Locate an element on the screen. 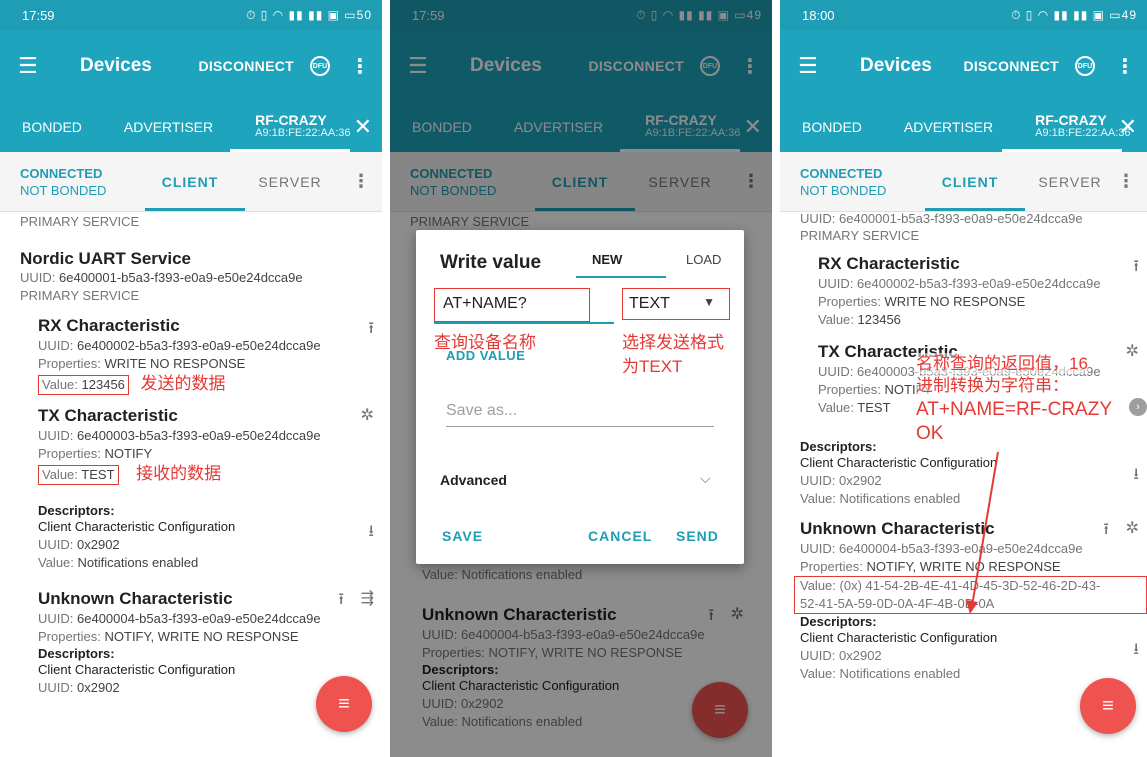 The width and height of the screenshot is (1147, 757). connection-state: CONNECTED NOT BONDED is located at coordinates (860, 182).